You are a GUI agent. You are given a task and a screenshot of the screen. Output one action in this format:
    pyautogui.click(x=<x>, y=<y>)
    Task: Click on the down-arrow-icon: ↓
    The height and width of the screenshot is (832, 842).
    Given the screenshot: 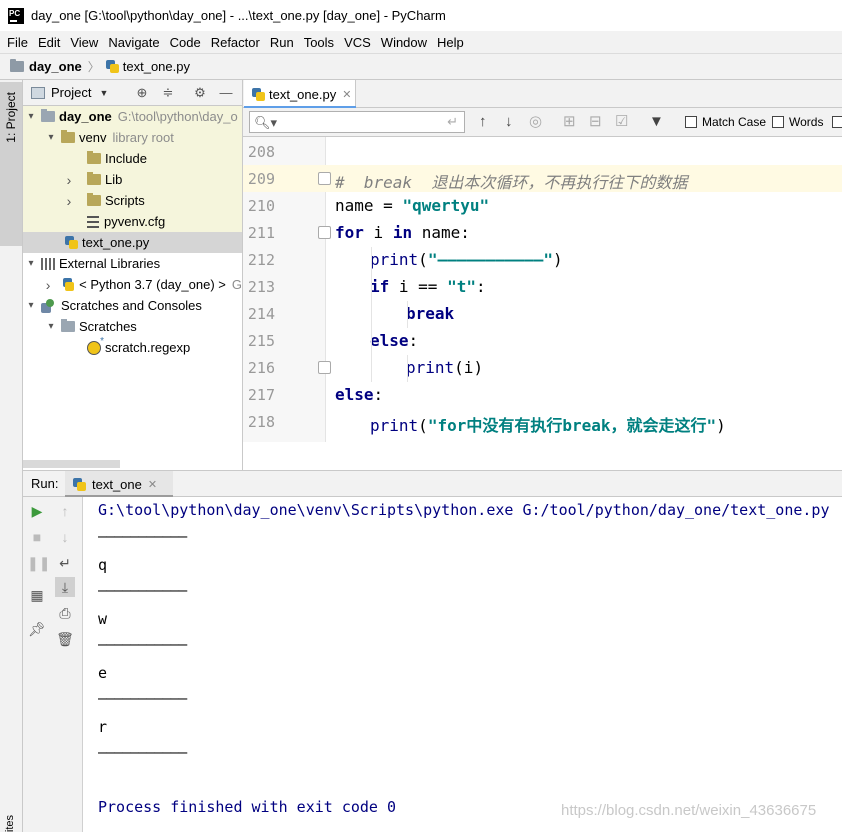 What is the action you would take?
    pyautogui.click(x=65, y=537)
    